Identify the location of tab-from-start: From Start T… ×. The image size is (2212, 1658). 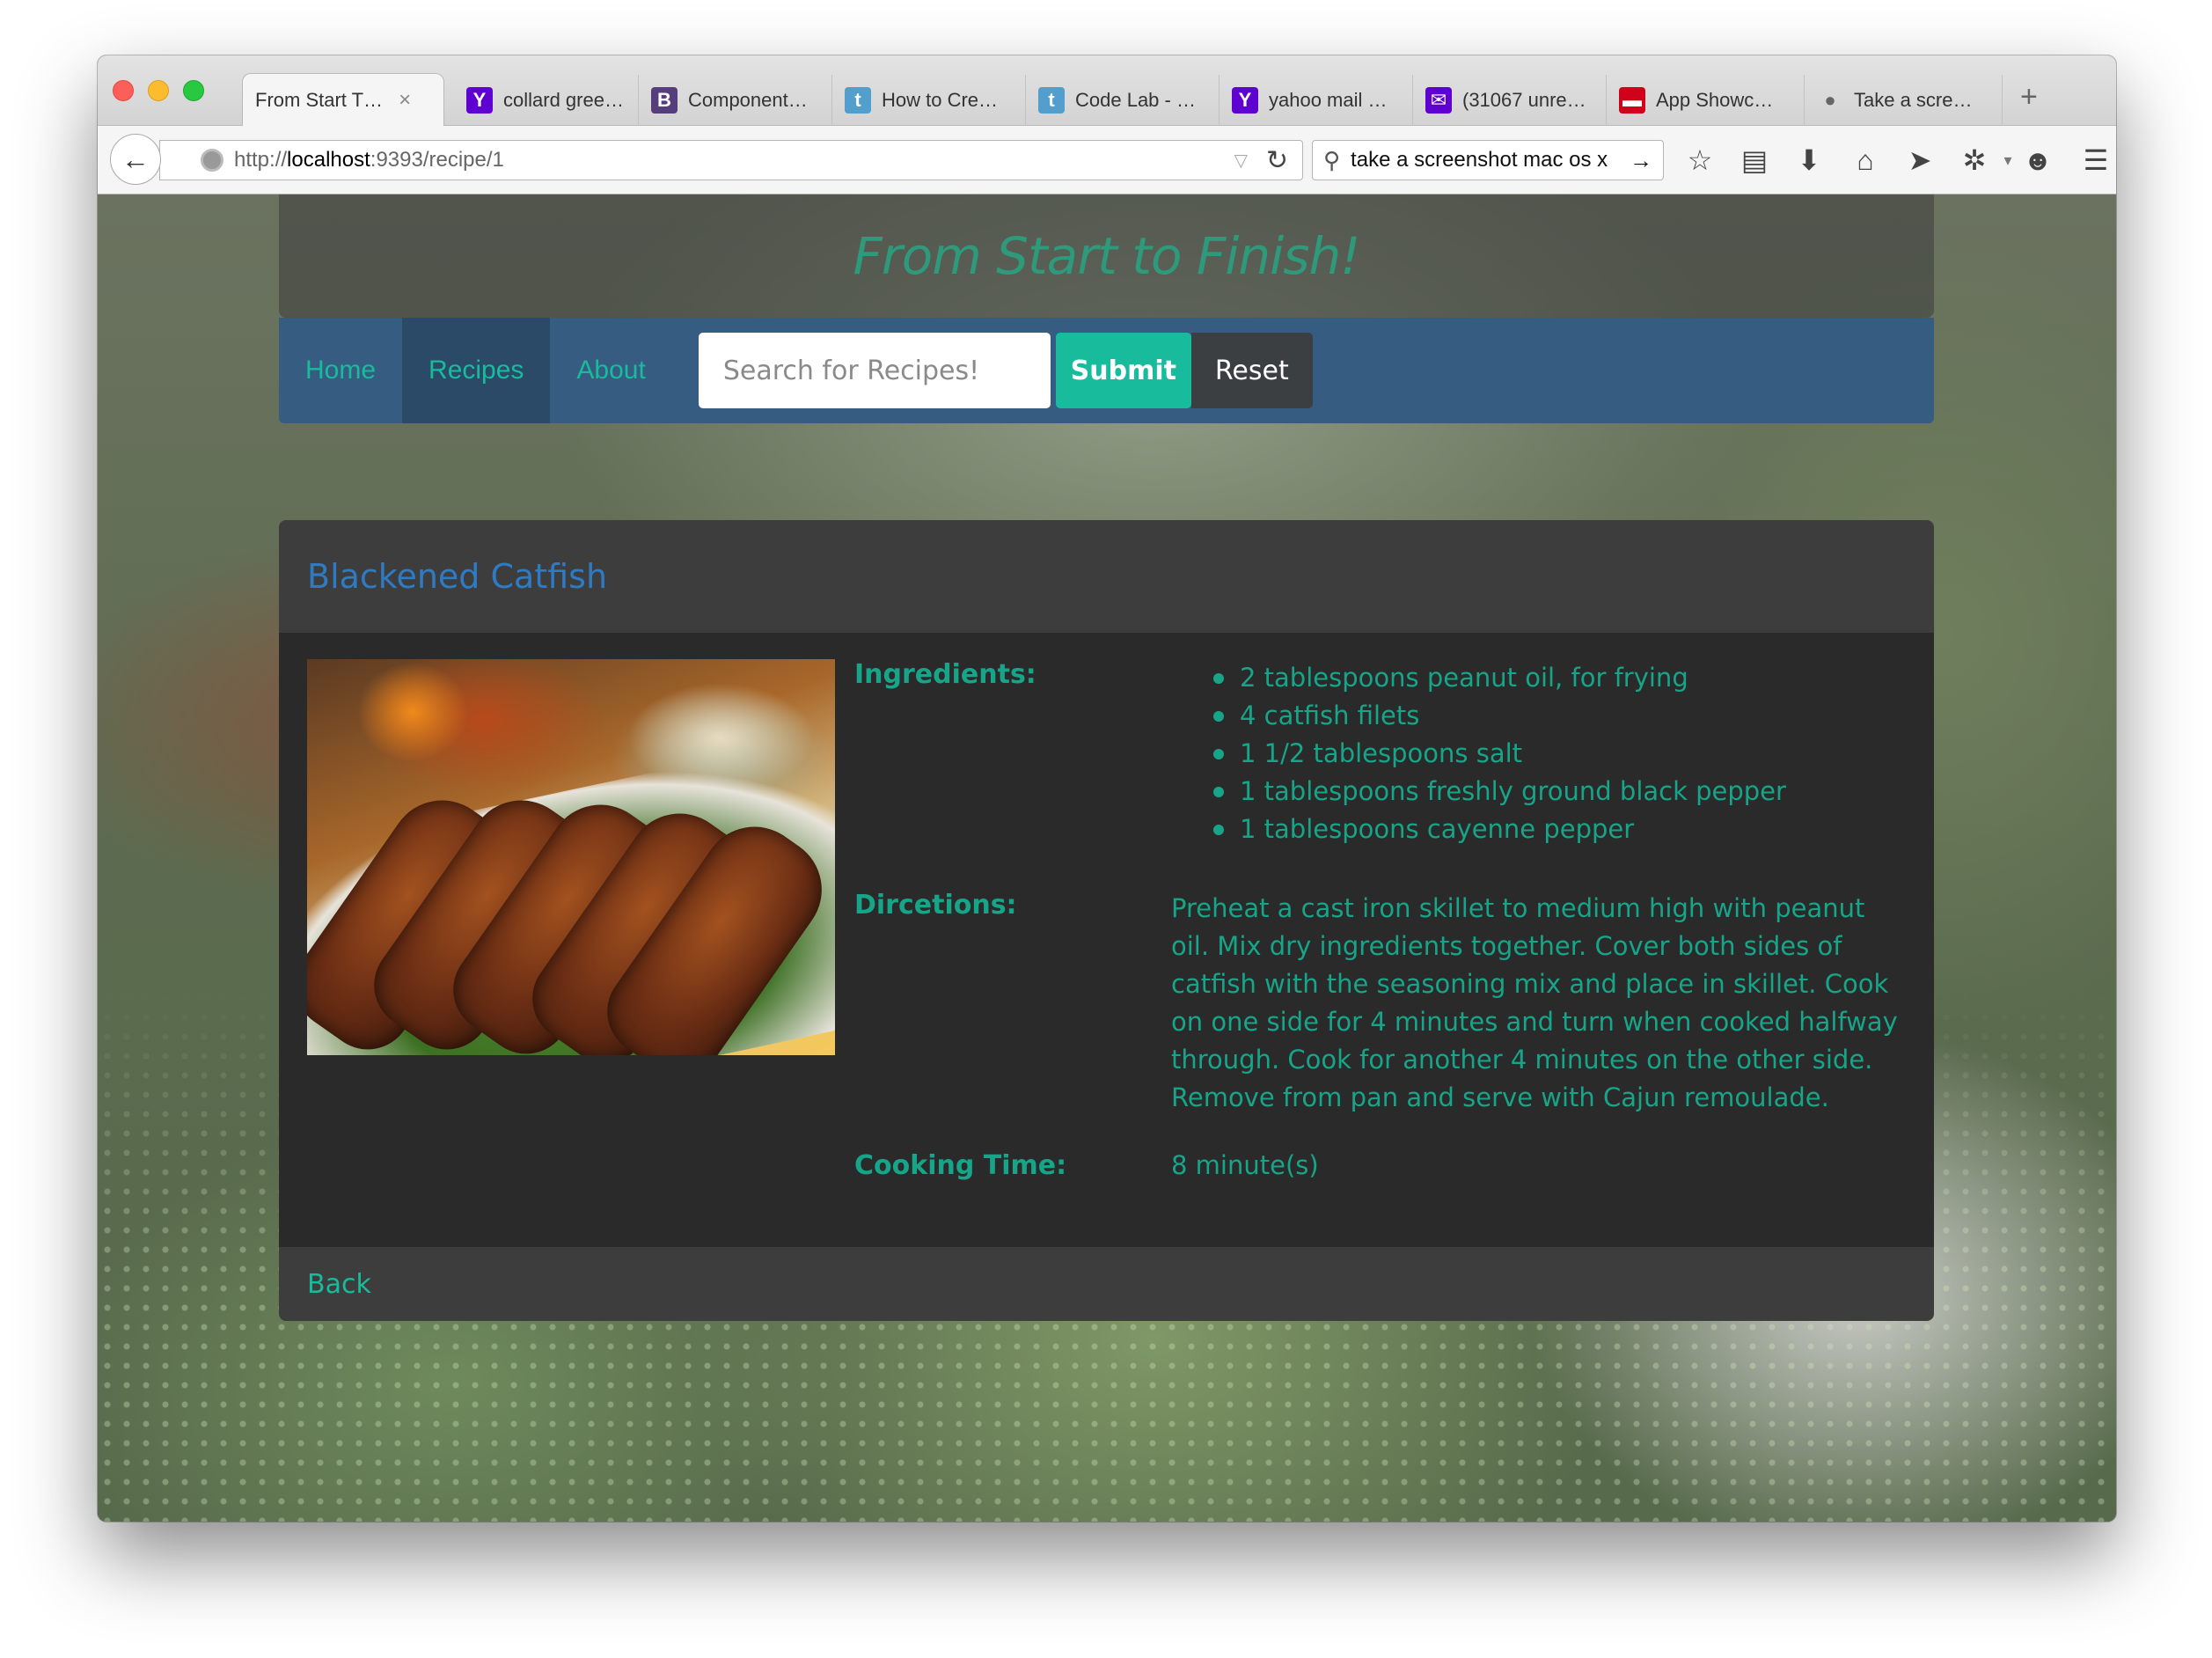
(343, 100).